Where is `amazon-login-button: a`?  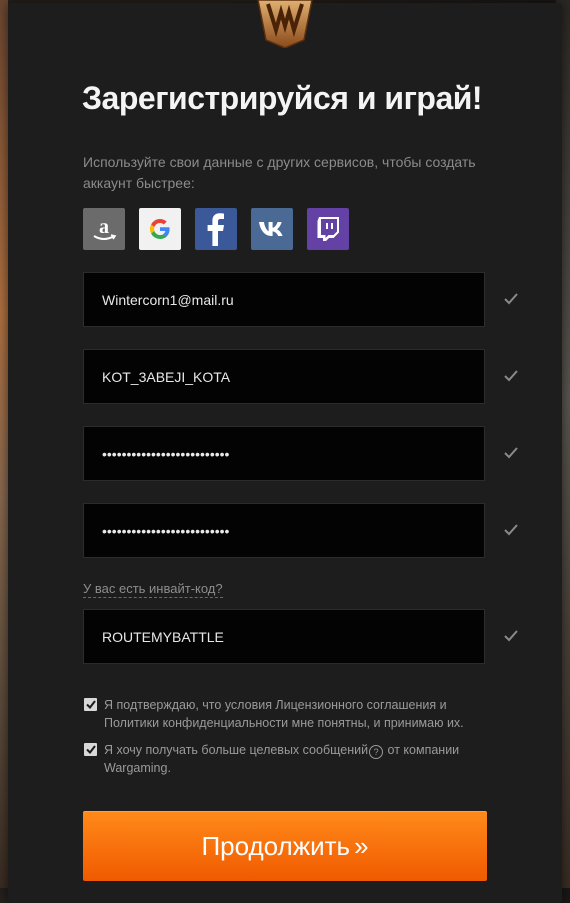
amazon-login-button: a is located at coordinates (104, 229).